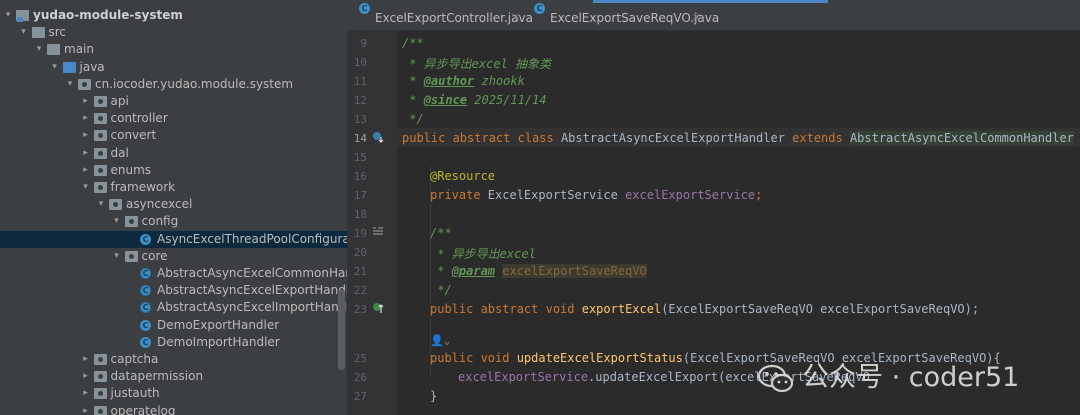 The height and width of the screenshot is (415, 1080). What do you see at coordinates (173, 290) in the screenshot?
I see `tree-item: AbstractAsyncExcelExportHandler` at bounding box center [173, 290].